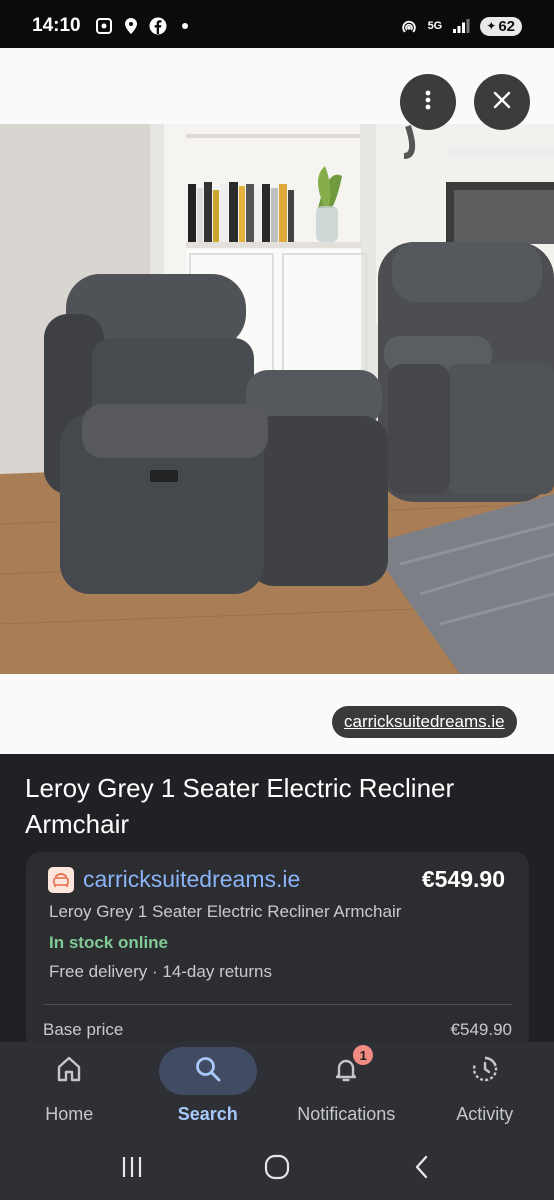  I want to click on stock-status: In stock online, so click(109, 942).